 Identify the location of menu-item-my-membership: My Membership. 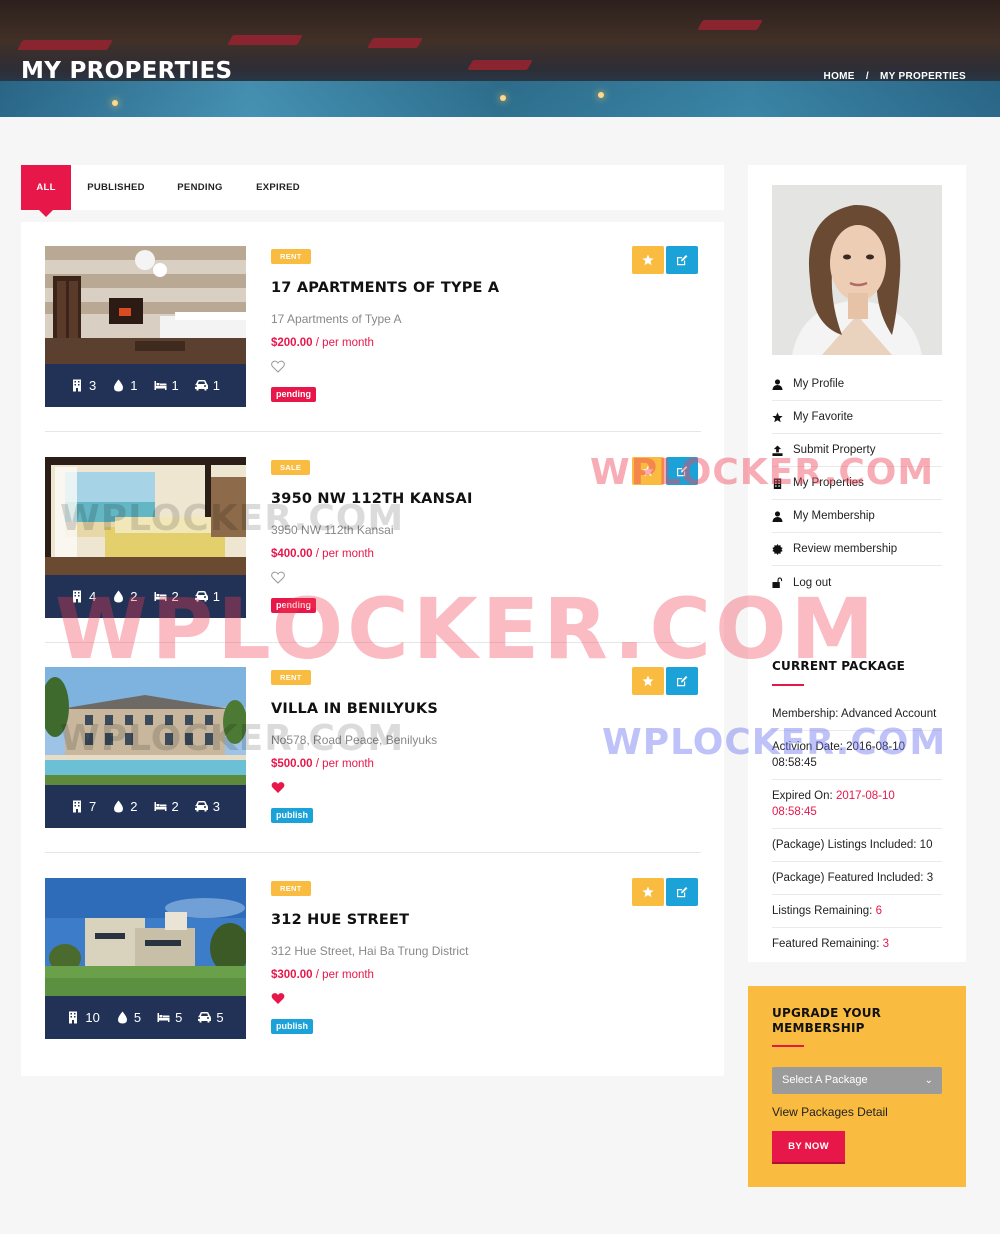
(857, 516).